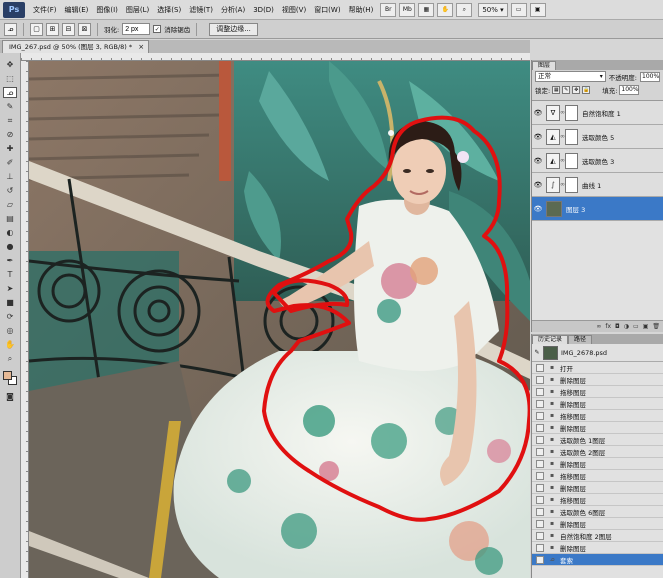  I want to click on tab-paths: 路径, so click(580, 339).